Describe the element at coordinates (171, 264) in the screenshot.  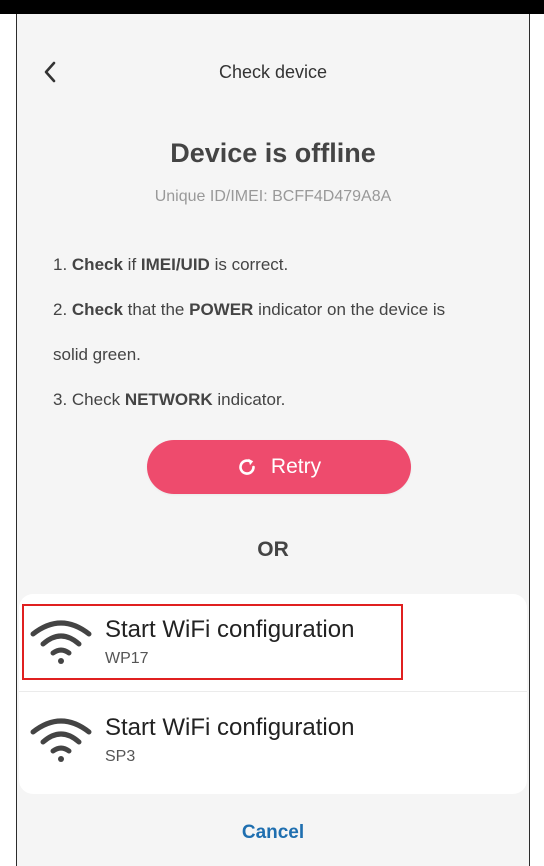
I see `instruction-step-1: 1. Check if IMEI/UID is correct.` at that location.